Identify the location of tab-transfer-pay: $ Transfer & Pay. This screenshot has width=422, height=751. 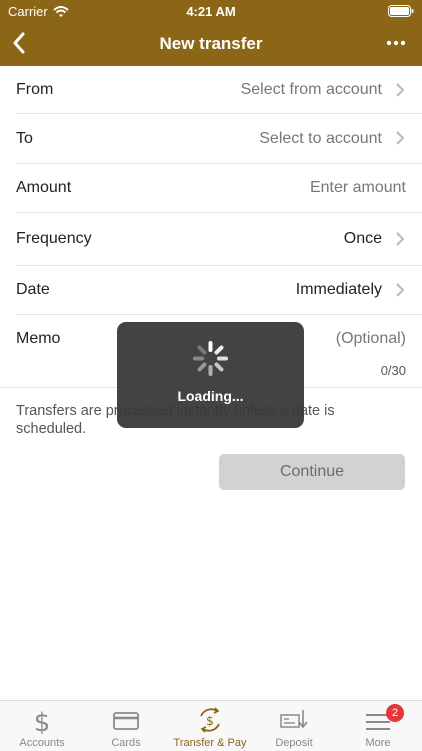
(210, 726).